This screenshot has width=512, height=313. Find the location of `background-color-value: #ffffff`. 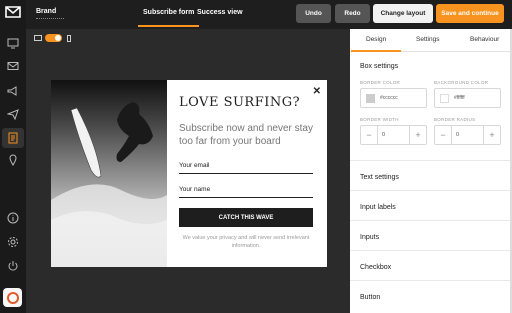

background-color-value: #ffffff is located at coordinates (459, 98).